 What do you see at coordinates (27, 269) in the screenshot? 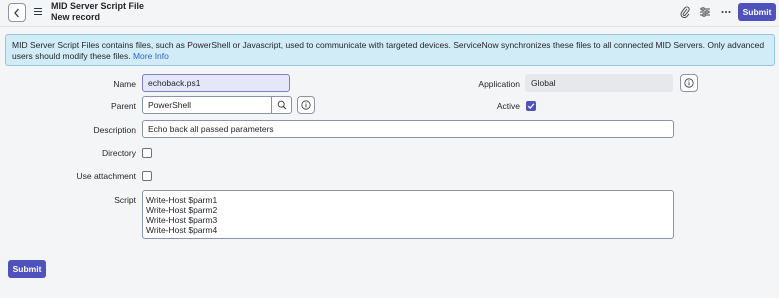
I see `submit-button-footer: Submit` at bounding box center [27, 269].